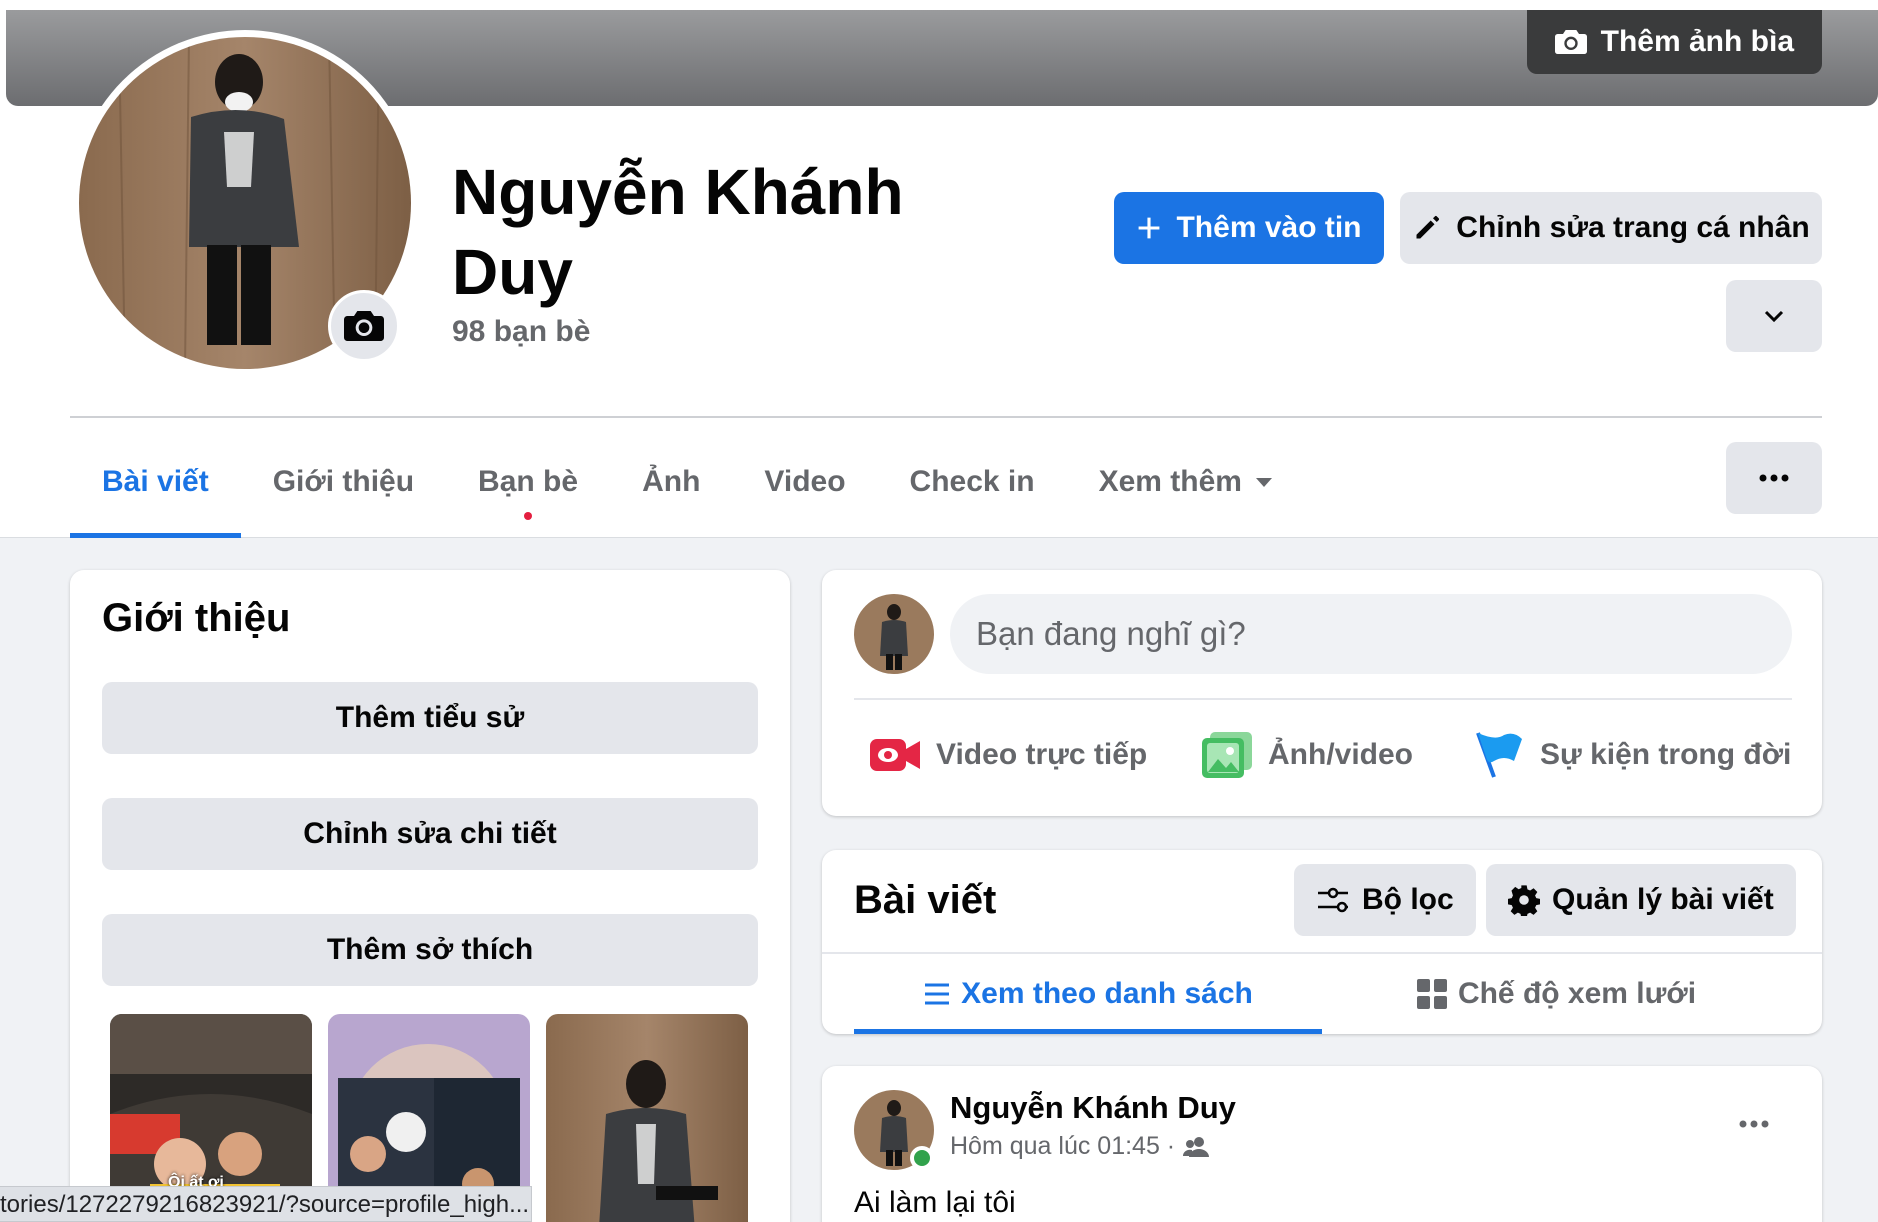 This screenshot has width=1878, height=1222. Describe the element at coordinates (946, 417) in the screenshot. I see `header-divider` at that location.